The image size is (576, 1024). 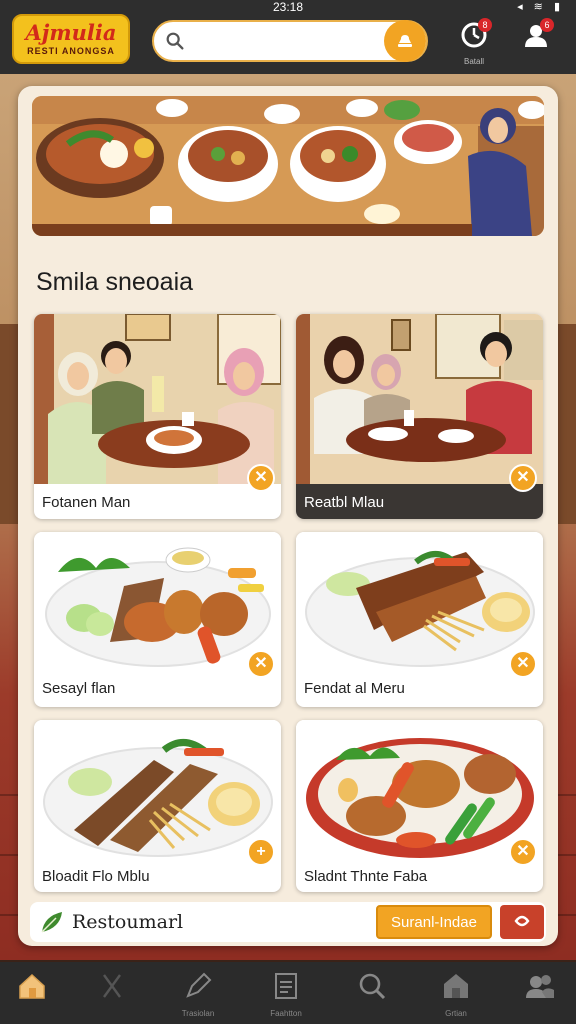 I want to click on menu-card: Bloadit Flo Mblu +, so click(x=157, y=806).